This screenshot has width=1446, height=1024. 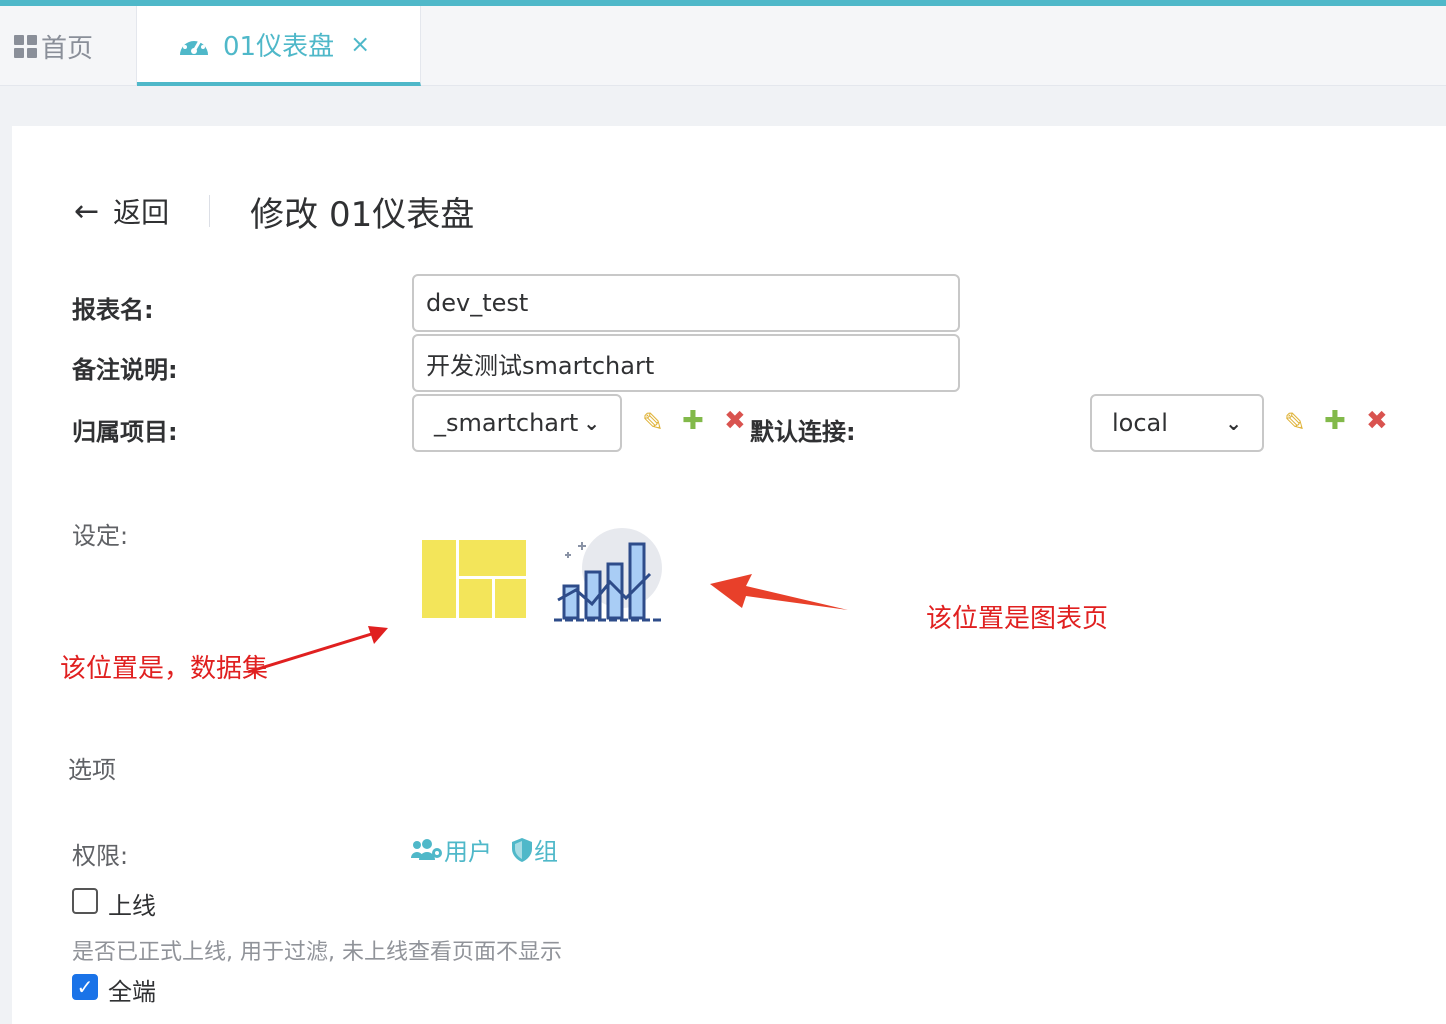 I want to click on users-icon, so click(x=426, y=849).